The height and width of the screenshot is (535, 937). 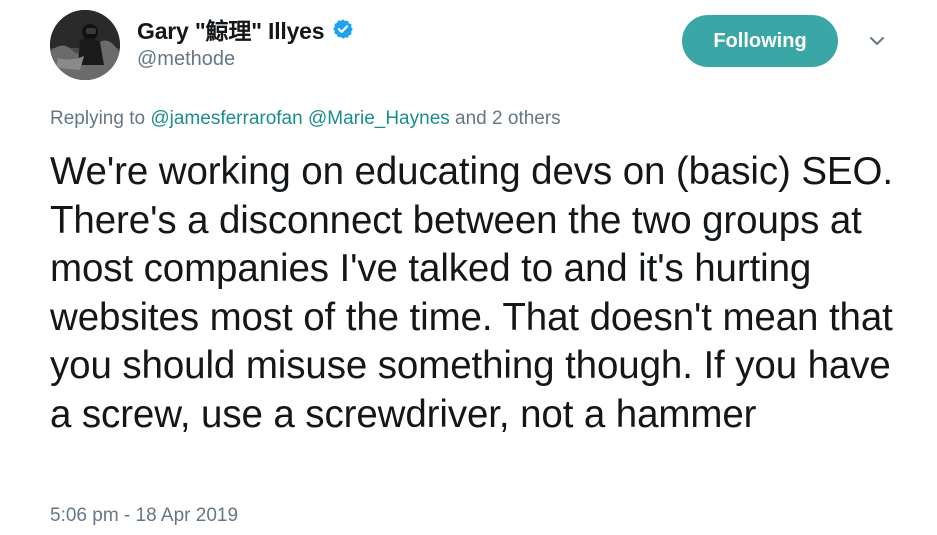 What do you see at coordinates (98, 118) in the screenshot?
I see `replying-to-label: Replying to` at bounding box center [98, 118].